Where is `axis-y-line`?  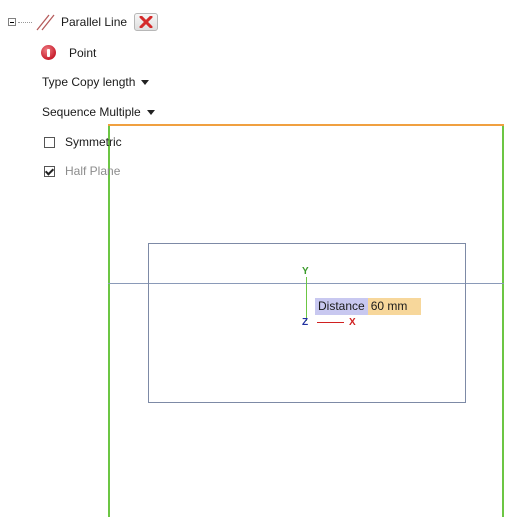
axis-y-line is located at coordinates (306, 299).